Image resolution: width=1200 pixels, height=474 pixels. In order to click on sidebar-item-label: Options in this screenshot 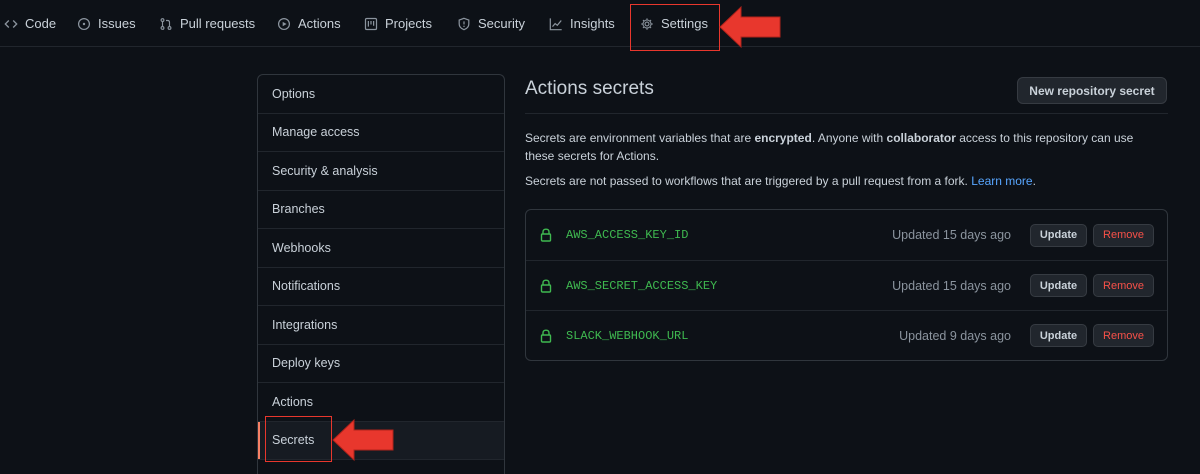, I will do `click(294, 93)`.